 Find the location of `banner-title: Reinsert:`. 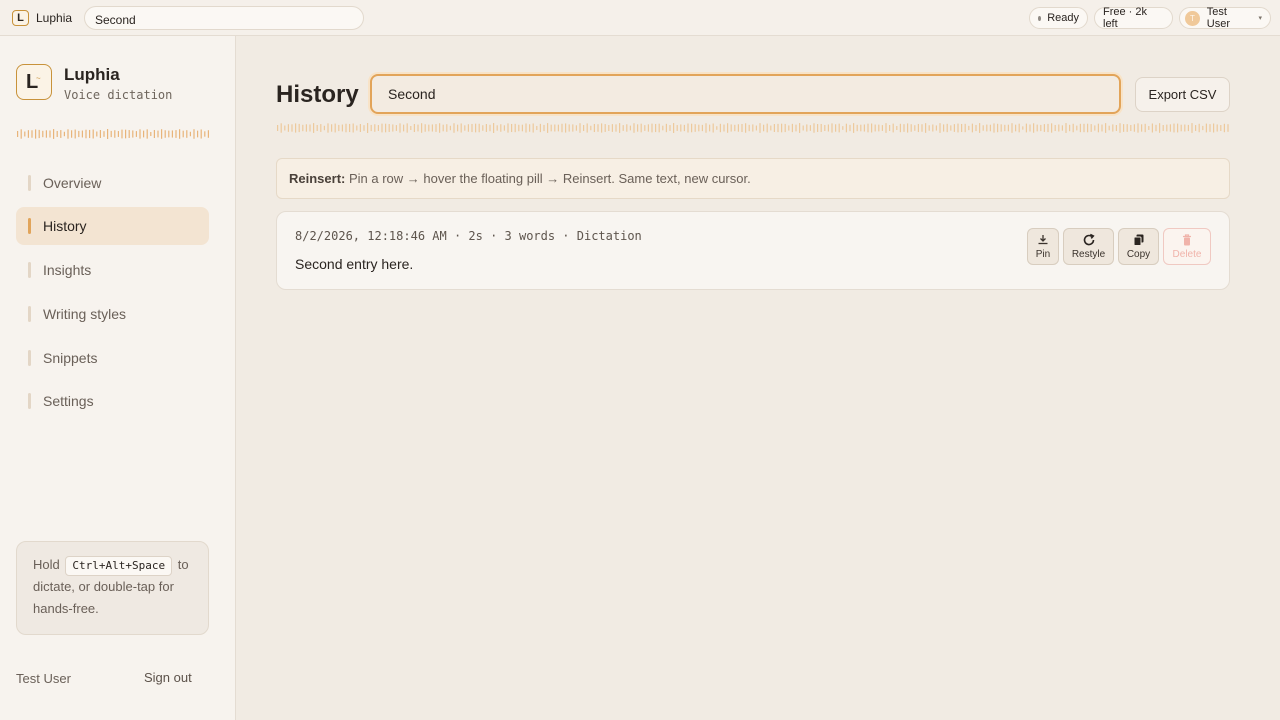

banner-title: Reinsert: is located at coordinates (317, 178).